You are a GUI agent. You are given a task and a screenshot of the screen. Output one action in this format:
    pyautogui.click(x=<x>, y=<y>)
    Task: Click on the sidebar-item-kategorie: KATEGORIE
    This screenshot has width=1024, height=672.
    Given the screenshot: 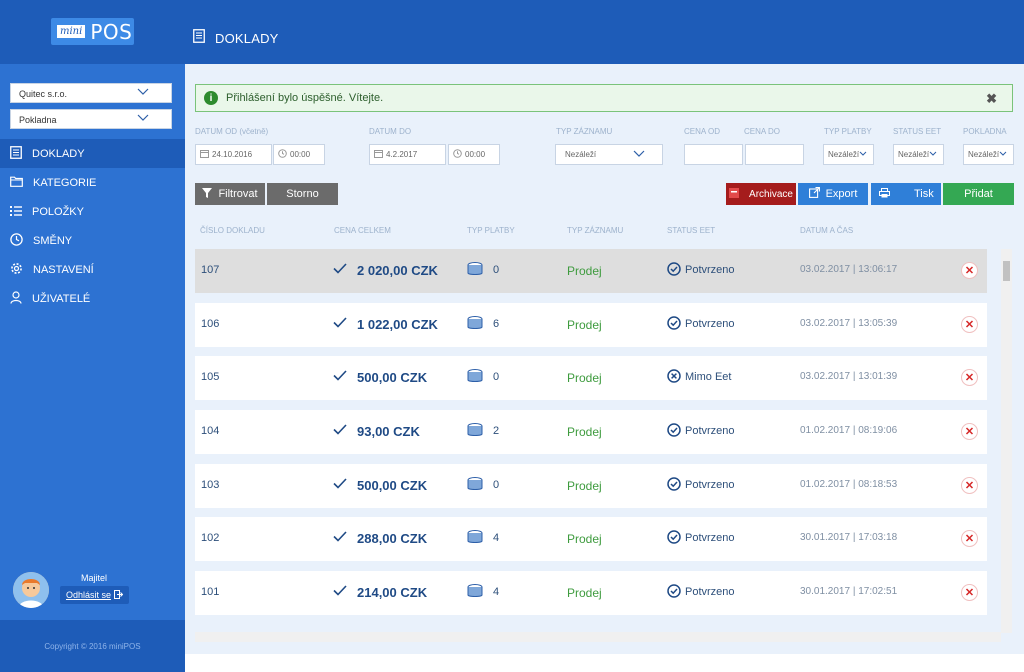 What is the action you would take?
    pyautogui.click(x=92, y=182)
    